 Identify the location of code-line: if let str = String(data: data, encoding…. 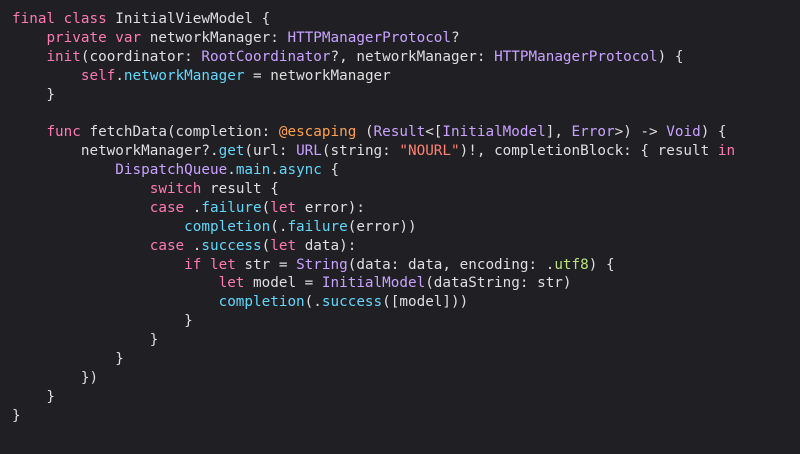
(373, 265).